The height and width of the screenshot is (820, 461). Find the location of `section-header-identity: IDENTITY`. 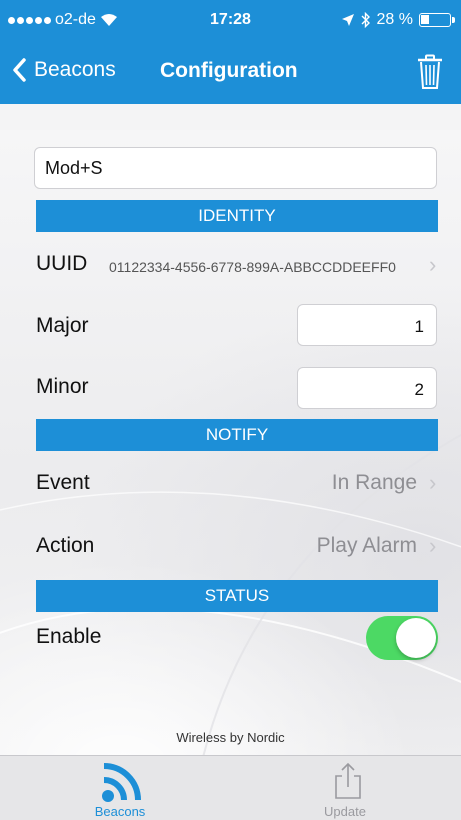

section-header-identity: IDENTITY is located at coordinates (237, 216).